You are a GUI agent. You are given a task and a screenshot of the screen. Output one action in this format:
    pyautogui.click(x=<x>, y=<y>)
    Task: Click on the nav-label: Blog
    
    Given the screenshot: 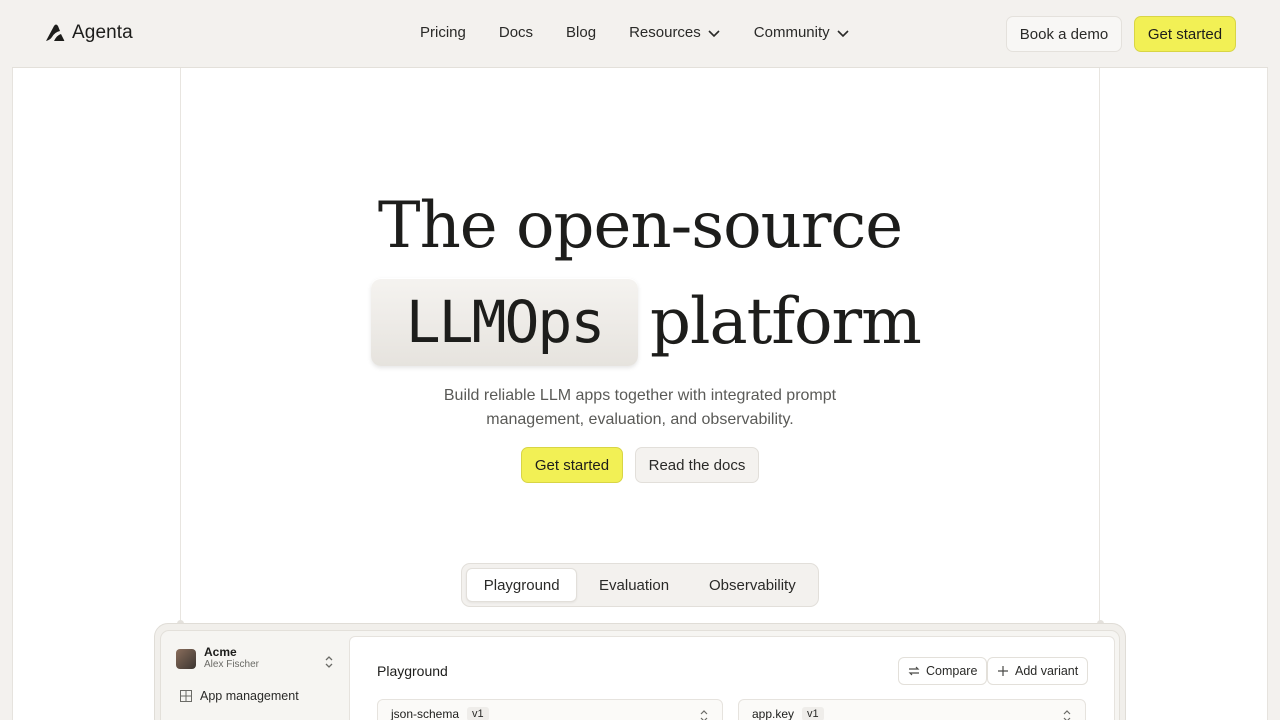 What is the action you would take?
    pyautogui.click(x=581, y=32)
    